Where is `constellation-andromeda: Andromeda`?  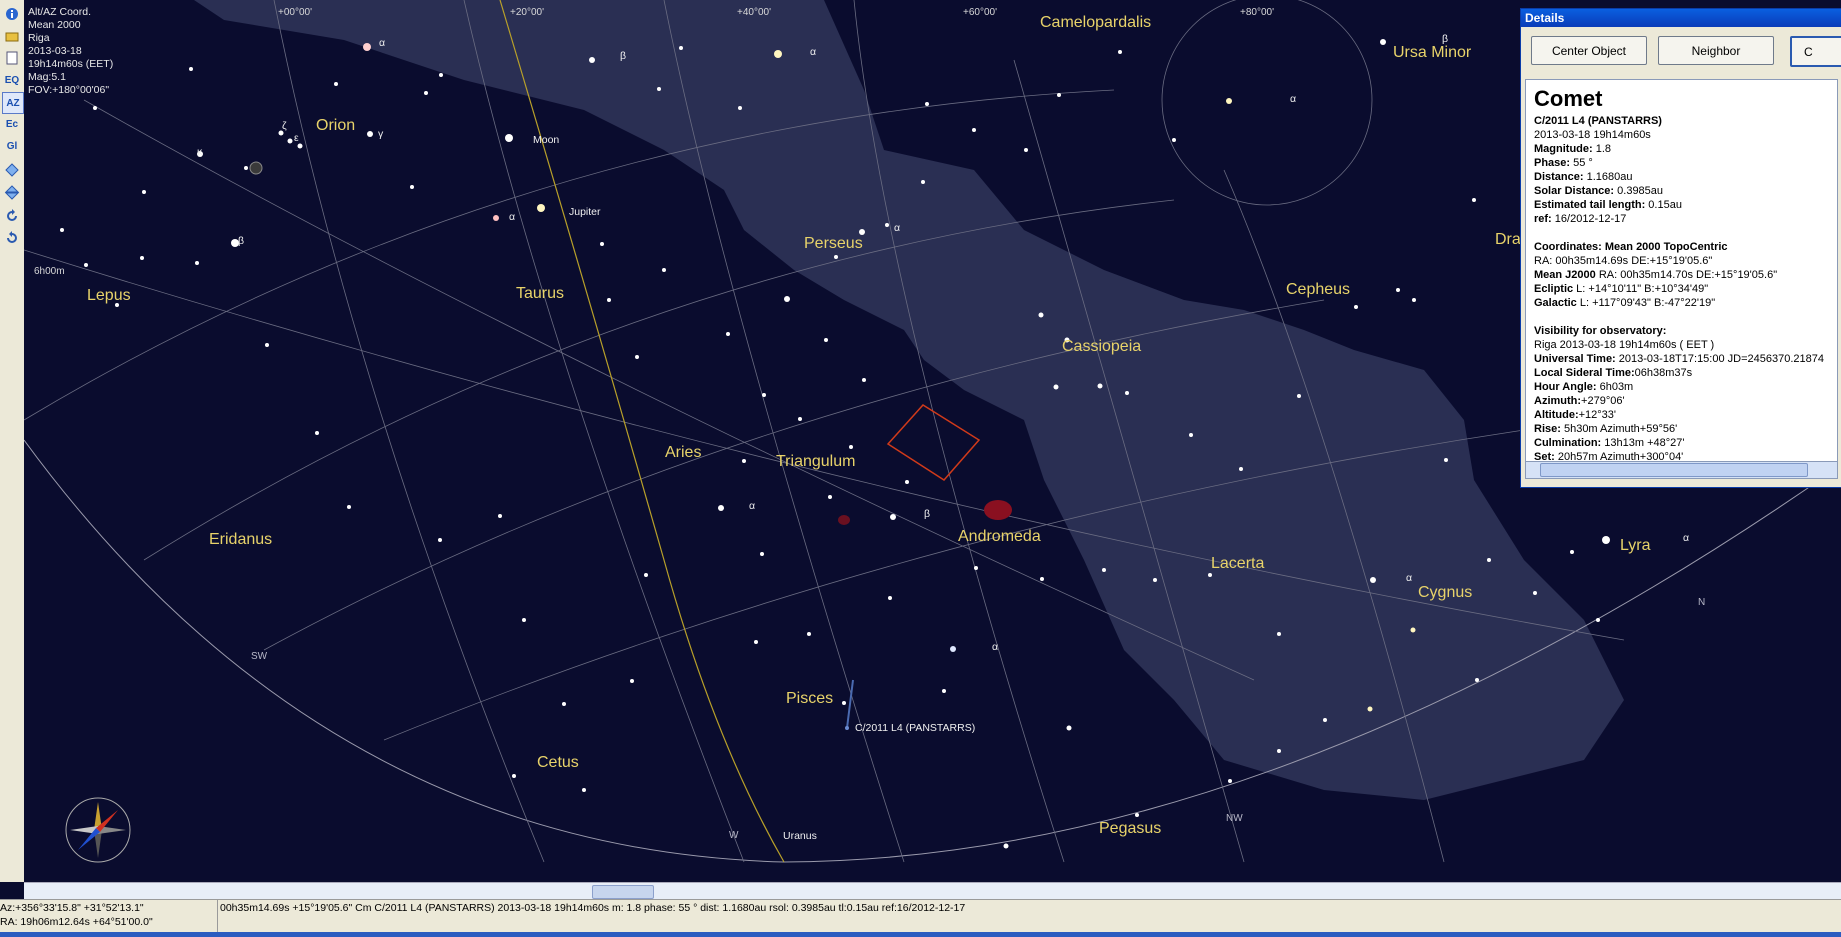 constellation-andromeda: Andromeda is located at coordinates (999, 536).